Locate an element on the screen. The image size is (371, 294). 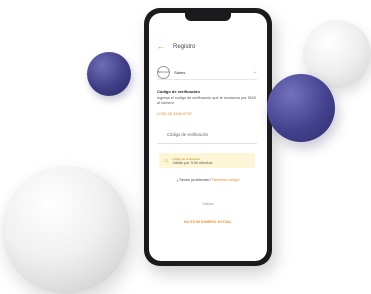
decorative-navy-sphere-large is located at coordinates (301, 108).